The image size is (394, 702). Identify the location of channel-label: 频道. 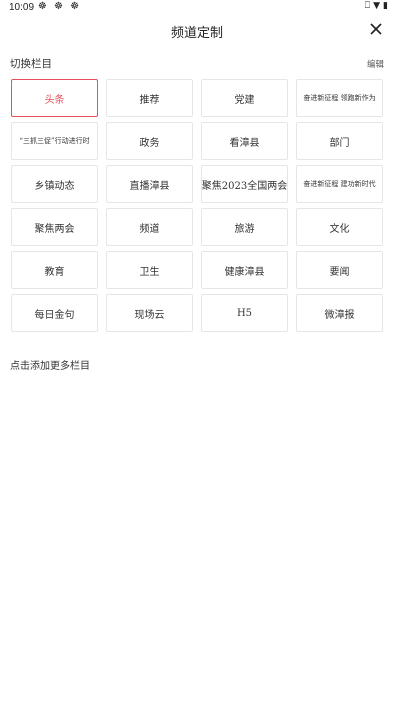
(149, 229).